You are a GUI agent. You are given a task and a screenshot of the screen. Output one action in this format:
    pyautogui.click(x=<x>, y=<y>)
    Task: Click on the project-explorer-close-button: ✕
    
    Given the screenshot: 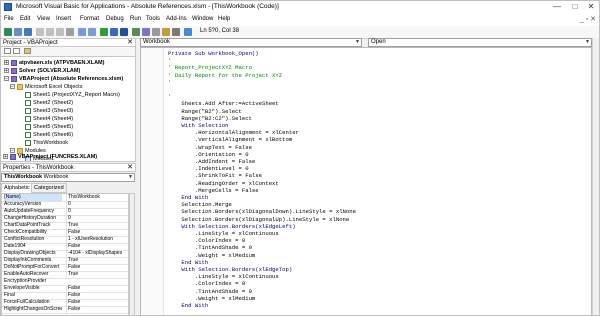 What is the action you would take?
    pyautogui.click(x=130, y=43)
    